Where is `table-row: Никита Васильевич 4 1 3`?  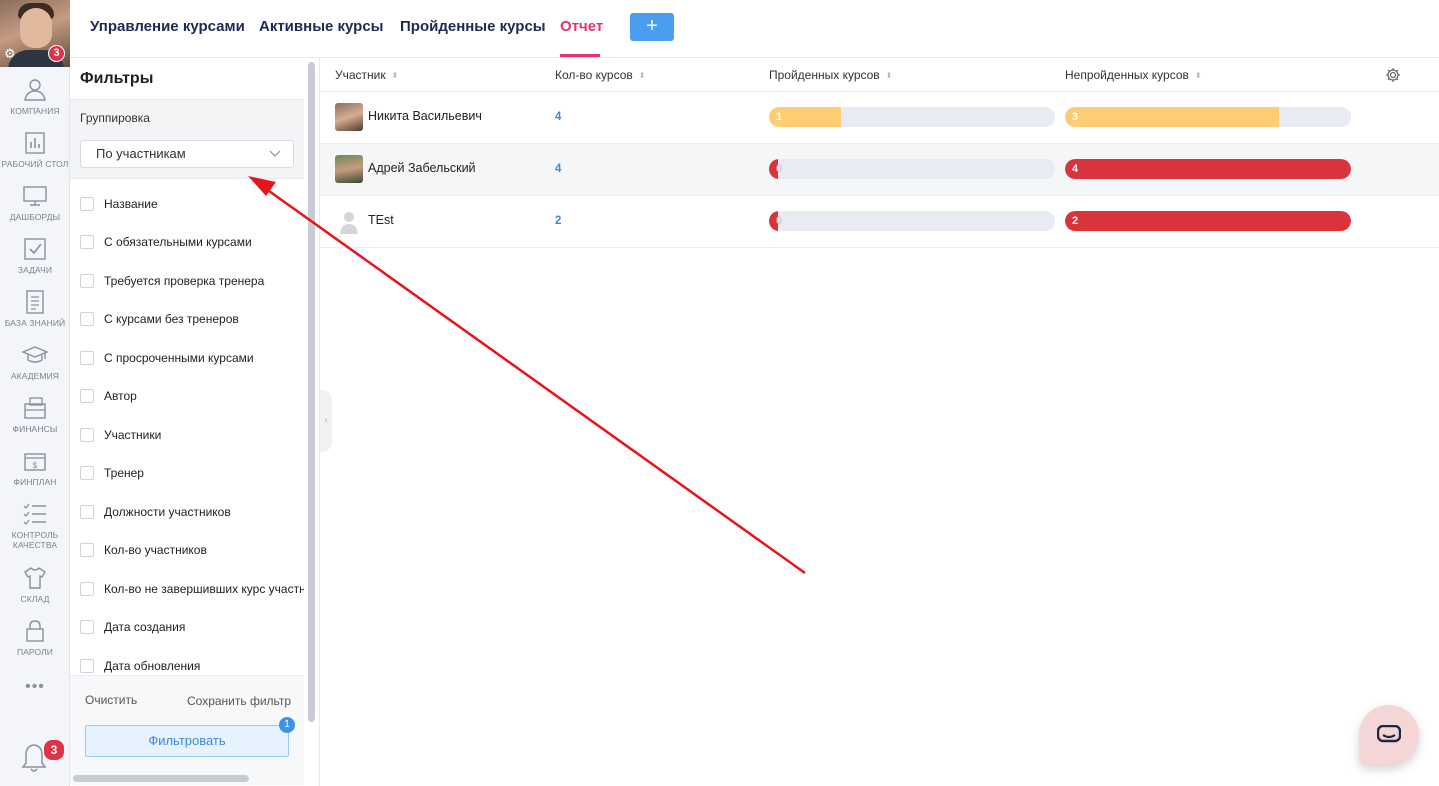
table-row: Никита Васильевич 4 1 3 is located at coordinates (879, 118).